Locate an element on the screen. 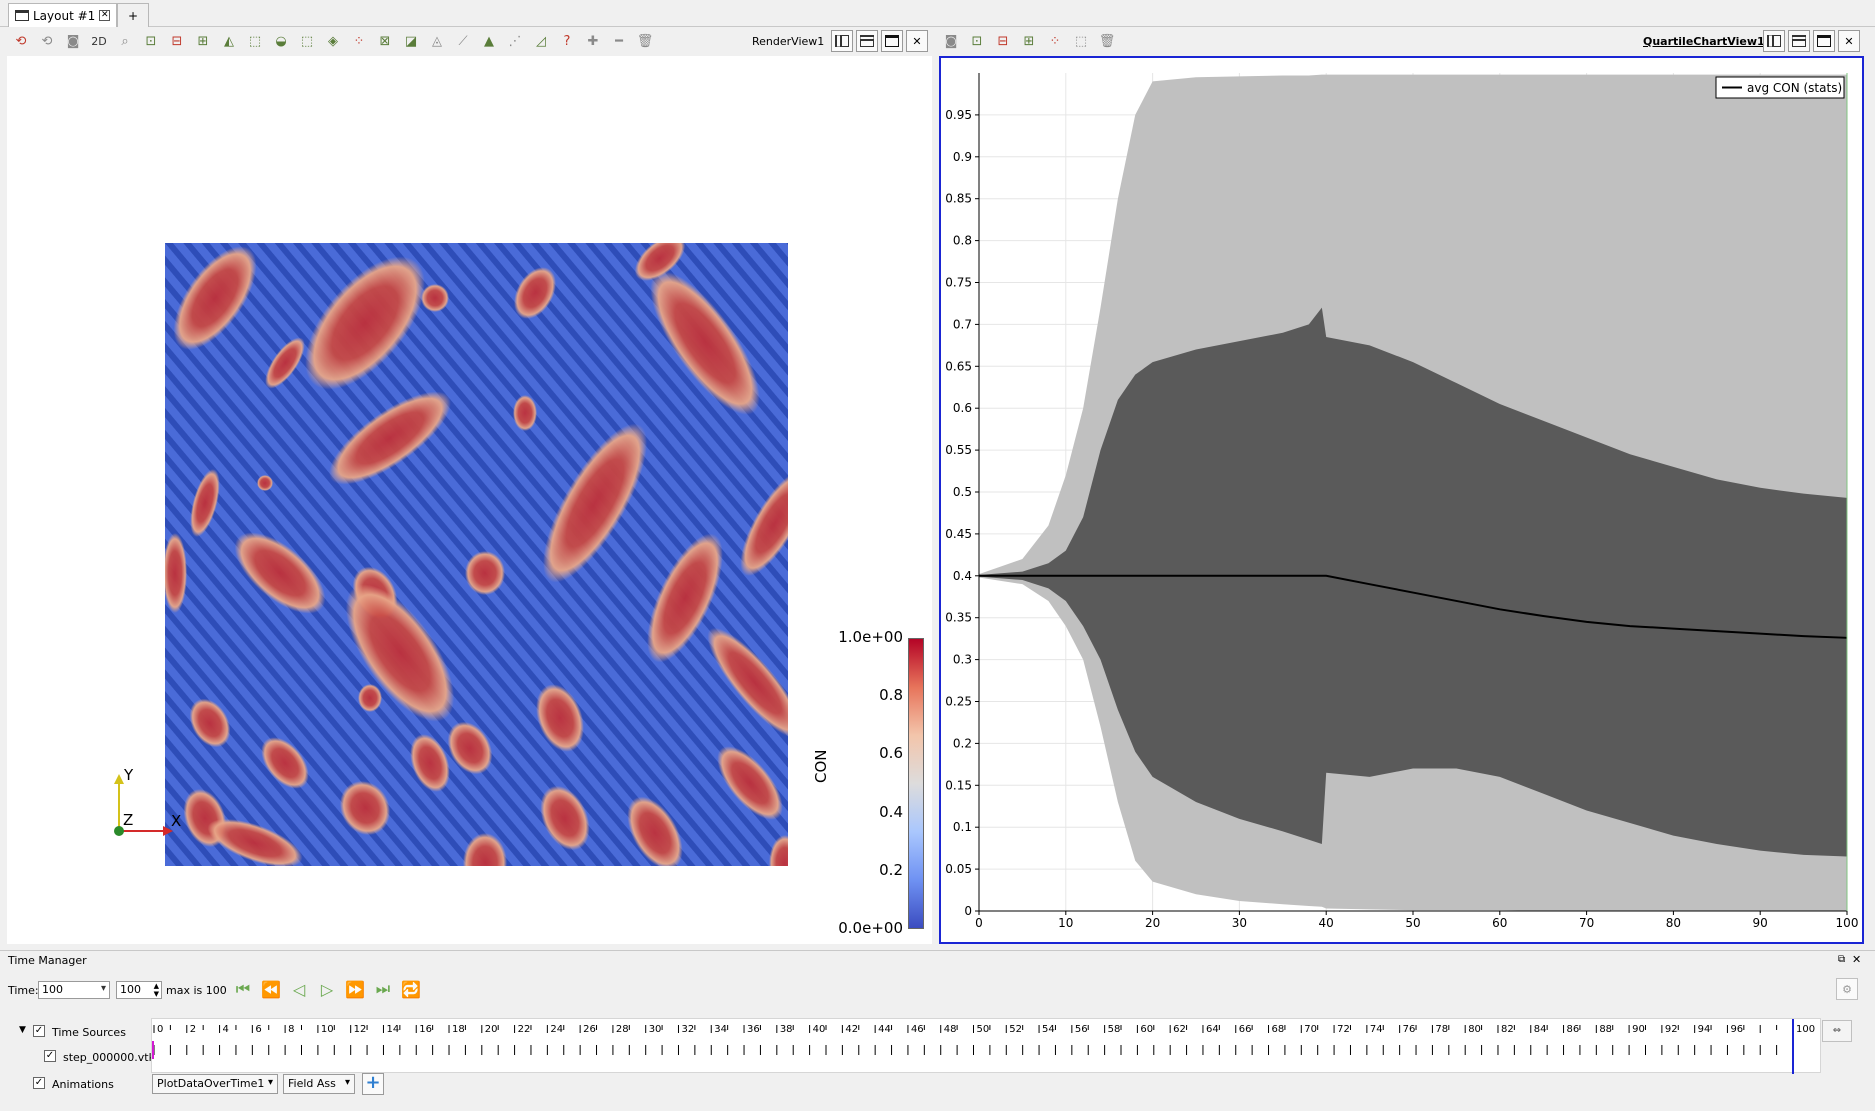 The width and height of the screenshot is (1875, 1111). max-time-text: max is 100 is located at coordinates (196, 990).